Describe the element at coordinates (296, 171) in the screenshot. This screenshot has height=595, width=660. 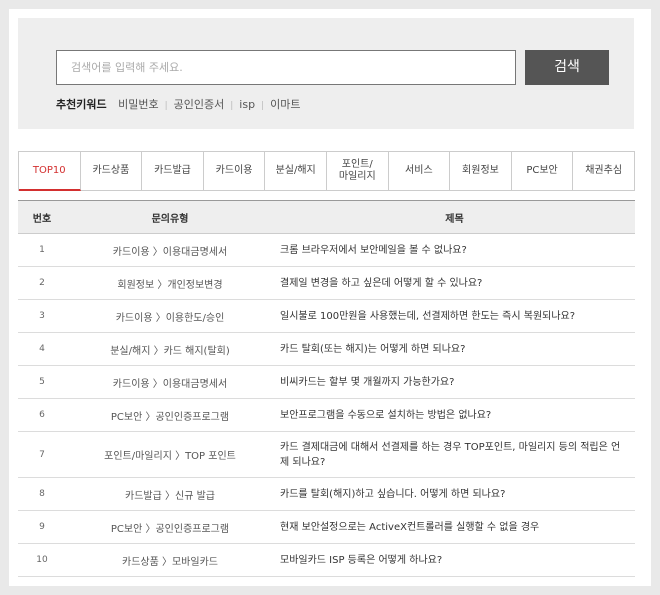
I see `tab-lost-cancel: 분실/해지` at that location.